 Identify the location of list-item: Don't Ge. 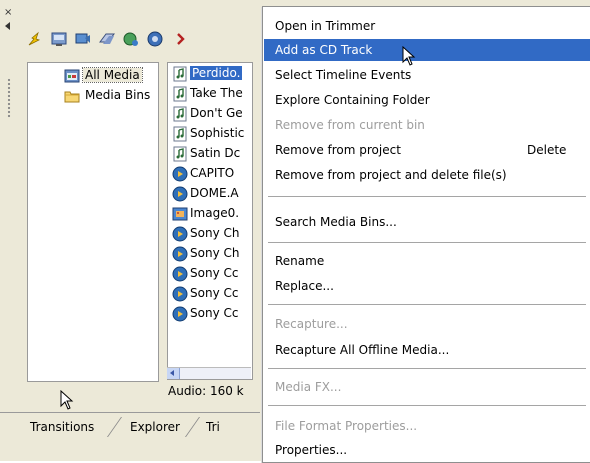
(207, 113).